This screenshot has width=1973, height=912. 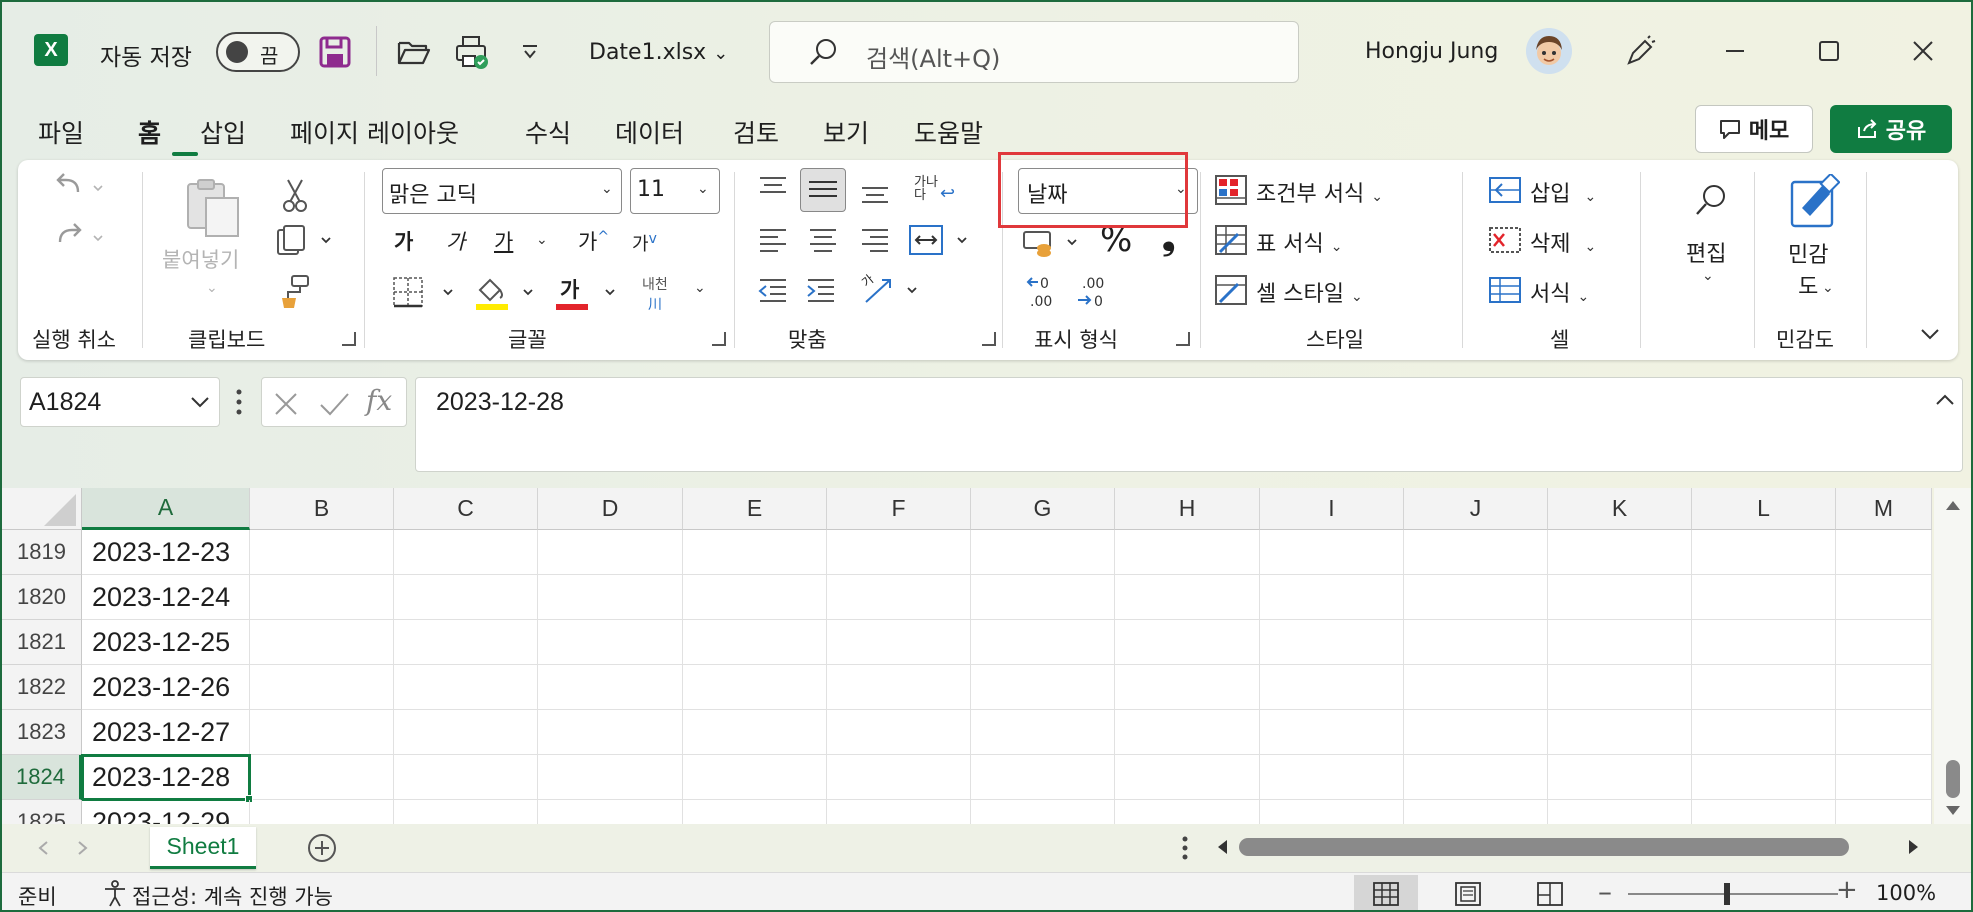 What do you see at coordinates (822, 294) in the screenshot?
I see `increase-indent-icon` at bounding box center [822, 294].